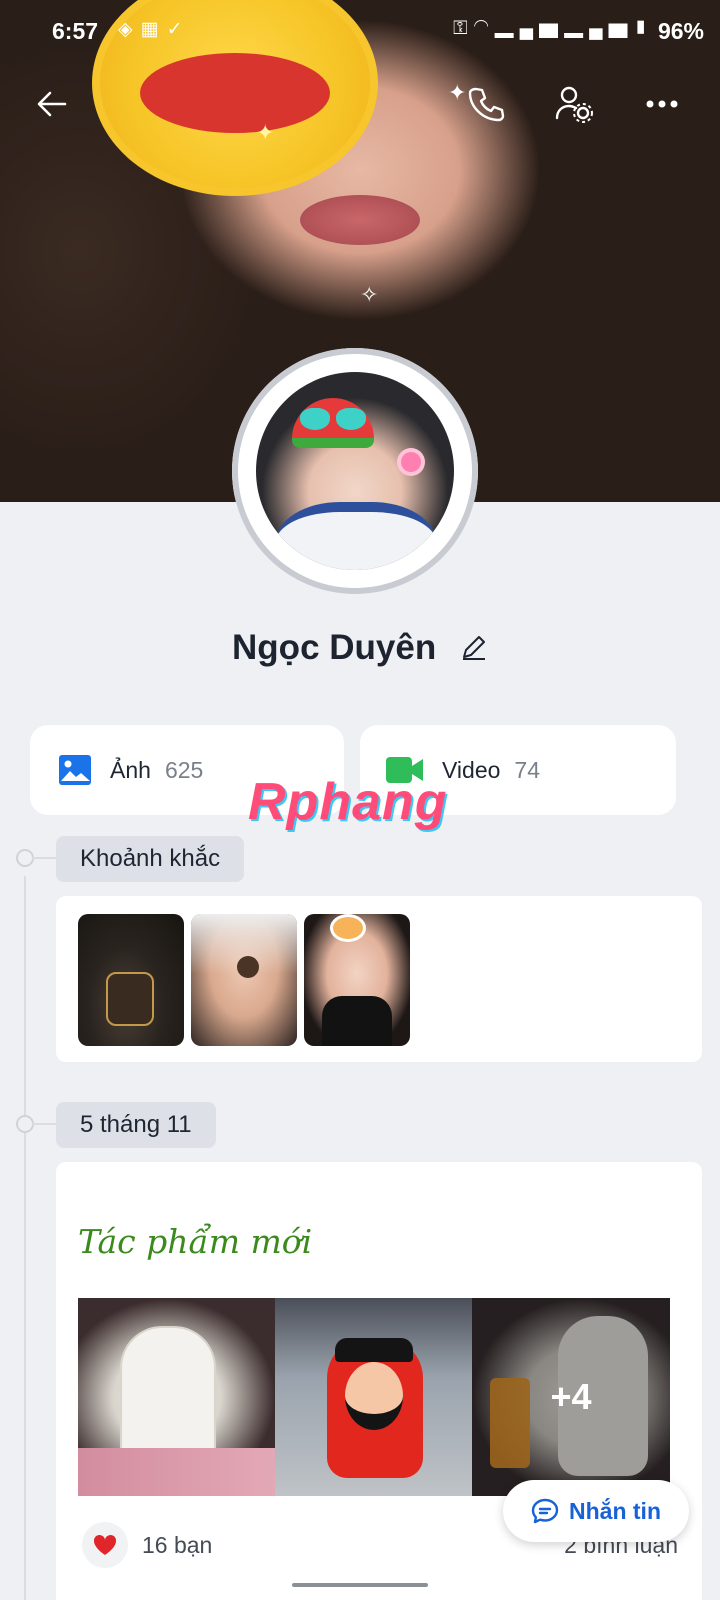  I want to click on moments-chip: Khoảnh khắc, so click(150, 859).